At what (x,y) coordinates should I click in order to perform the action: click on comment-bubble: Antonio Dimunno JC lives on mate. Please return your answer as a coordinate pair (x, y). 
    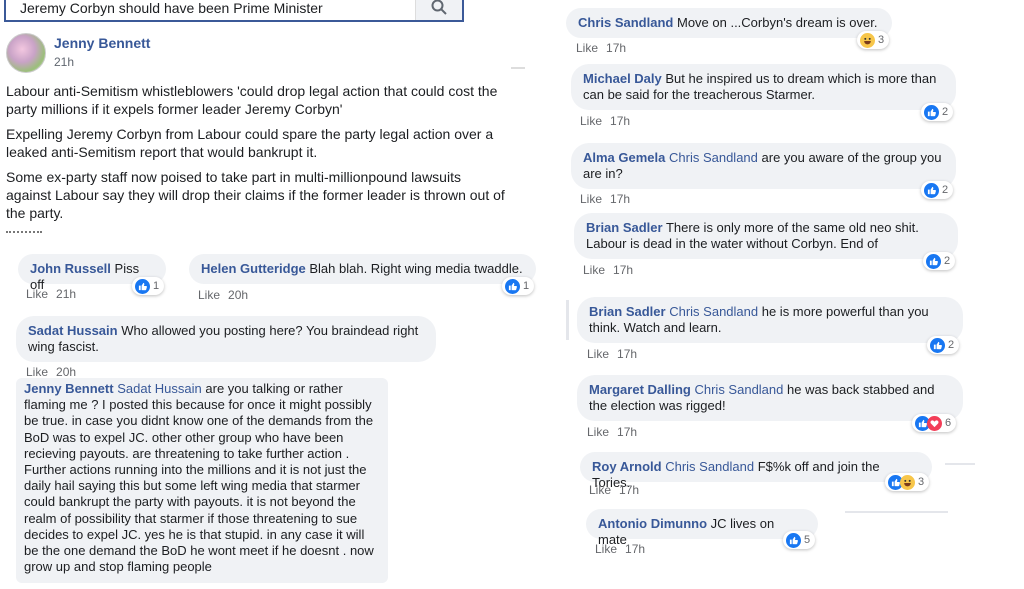
    Looking at the image, I should click on (702, 528).